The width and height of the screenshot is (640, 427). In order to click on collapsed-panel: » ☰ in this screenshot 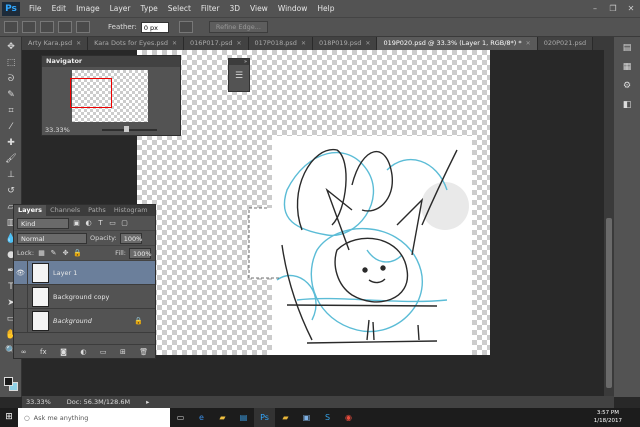, I will do `click(239, 75)`.